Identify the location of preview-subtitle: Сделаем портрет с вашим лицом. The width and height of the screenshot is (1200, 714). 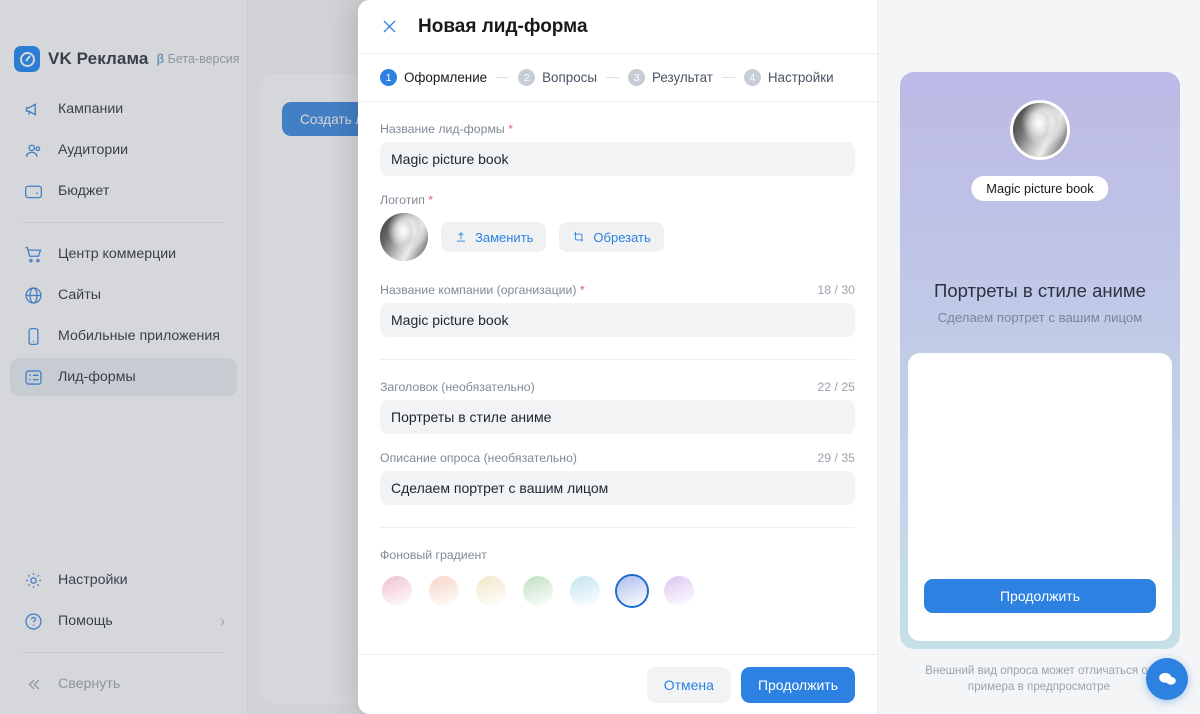
(1040, 317).